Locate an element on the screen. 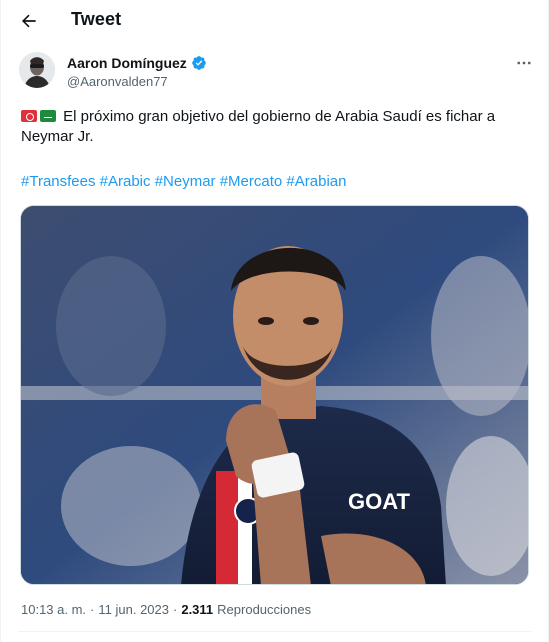  more-horizontal-icon is located at coordinates (524, 63).